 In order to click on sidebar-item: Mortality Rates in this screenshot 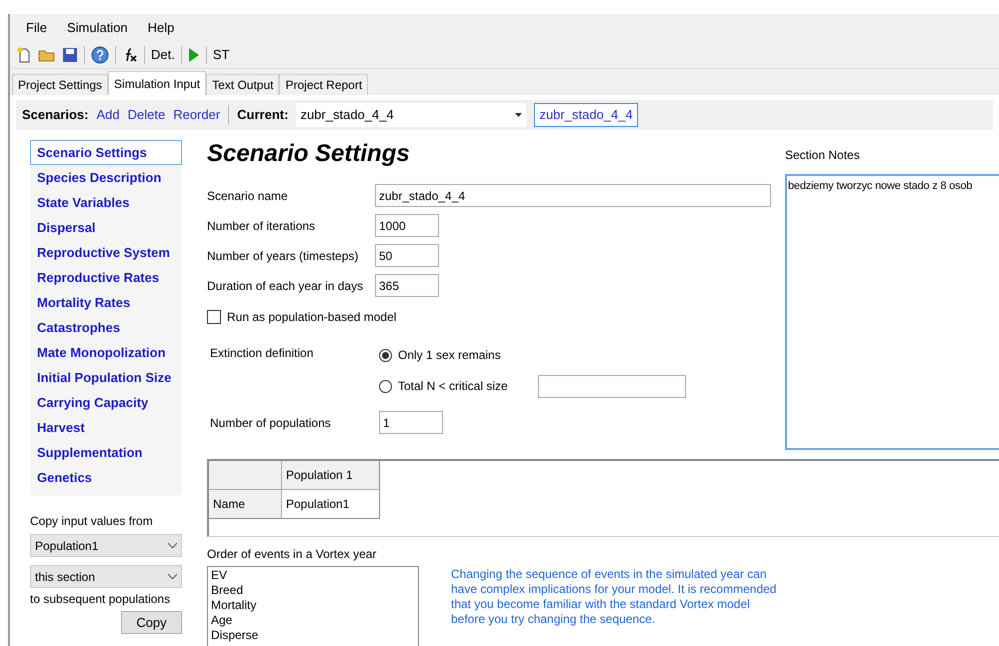, I will do `click(106, 302)`.